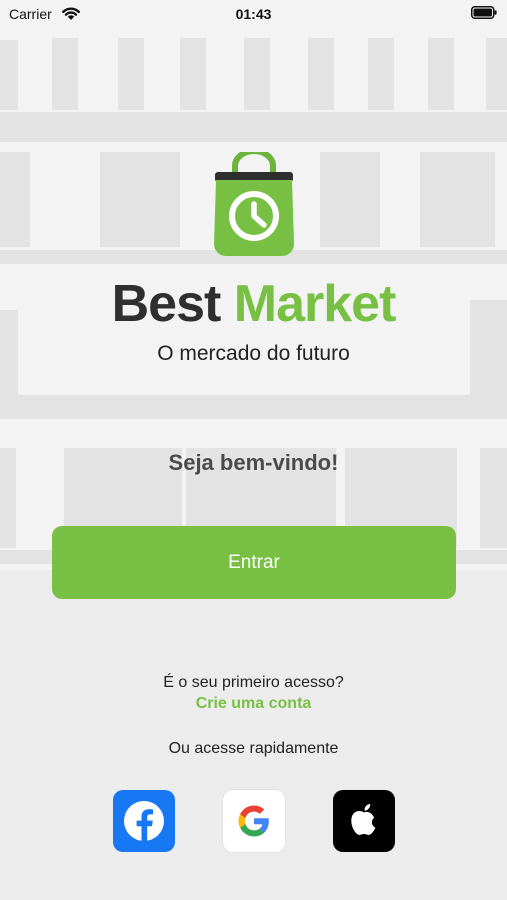  Describe the element at coordinates (315, 304) in the screenshot. I see `brand-market: Market` at that location.